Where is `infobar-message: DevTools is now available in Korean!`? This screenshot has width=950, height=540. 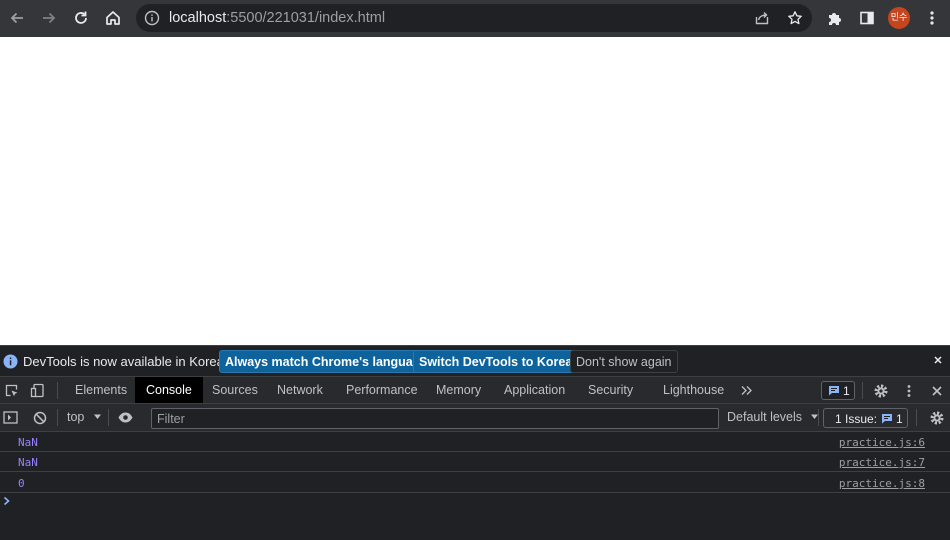 infobar-message: DevTools is now available in Korean! is located at coordinates (129, 361).